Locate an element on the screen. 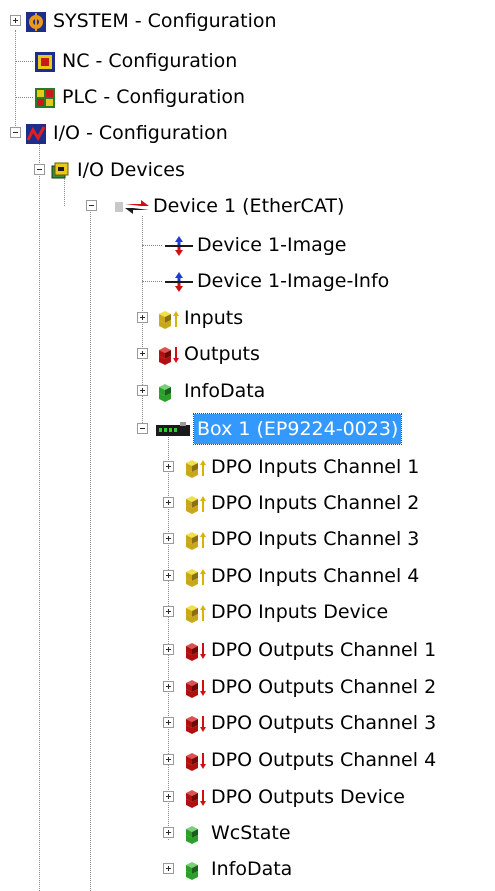 The width and height of the screenshot is (495, 891). tree-item-dpo-outputs-channel-3: DPO Outputs Channel 3 is located at coordinates (247, 723).